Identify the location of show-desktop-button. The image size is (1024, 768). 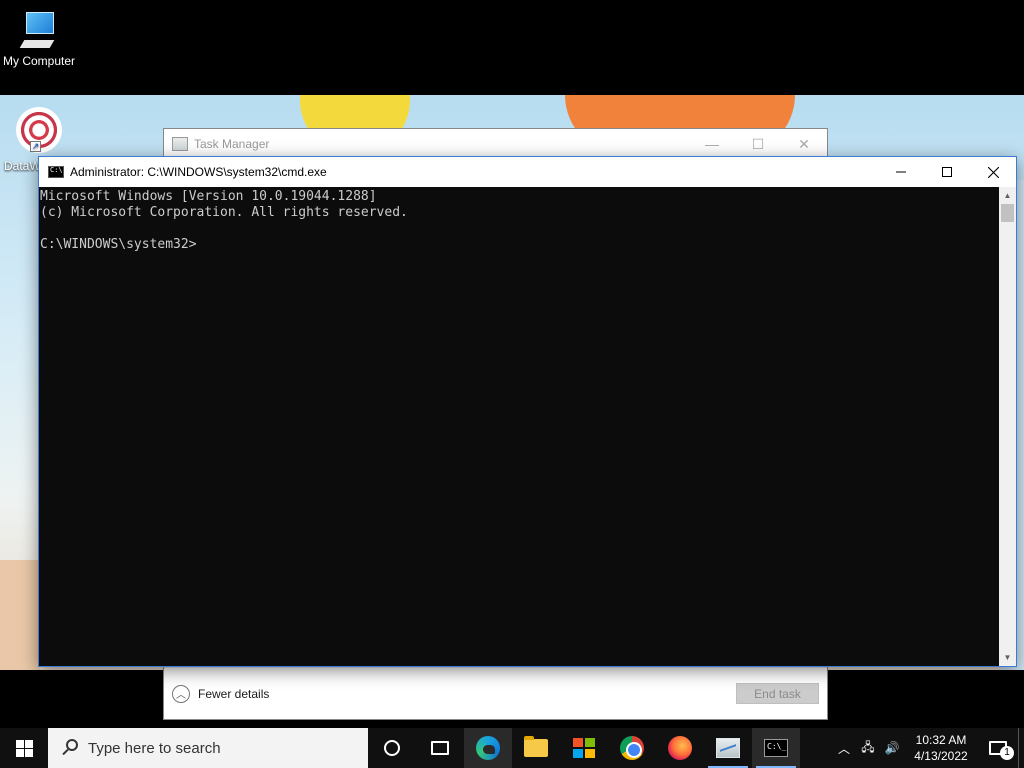
(1021, 748).